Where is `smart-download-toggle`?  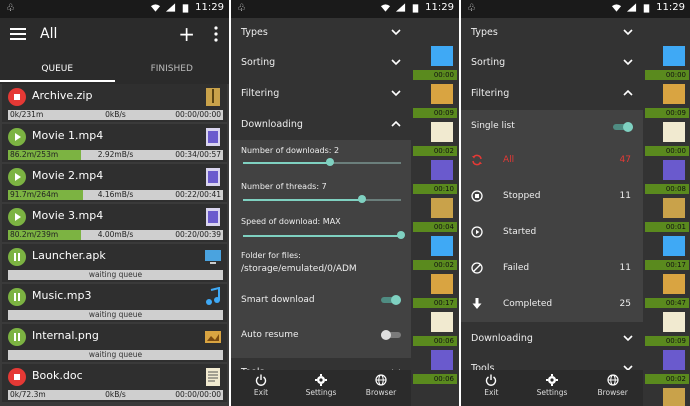
smart-download-toggle is located at coordinates (391, 300).